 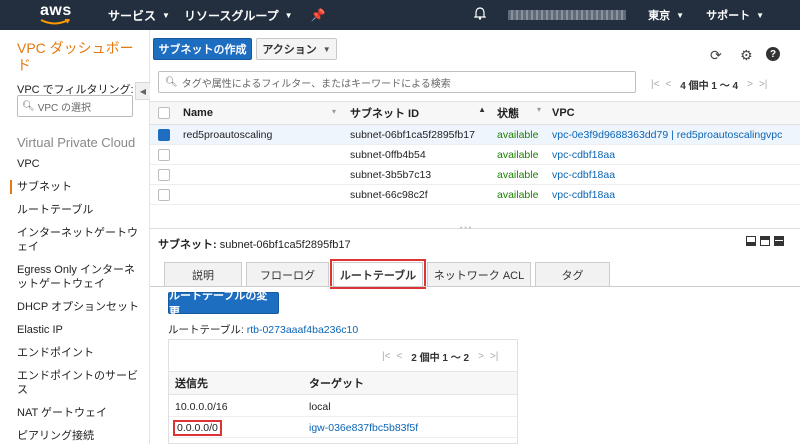 I want to click on panel-layout-toggles, so click(x=765, y=241).